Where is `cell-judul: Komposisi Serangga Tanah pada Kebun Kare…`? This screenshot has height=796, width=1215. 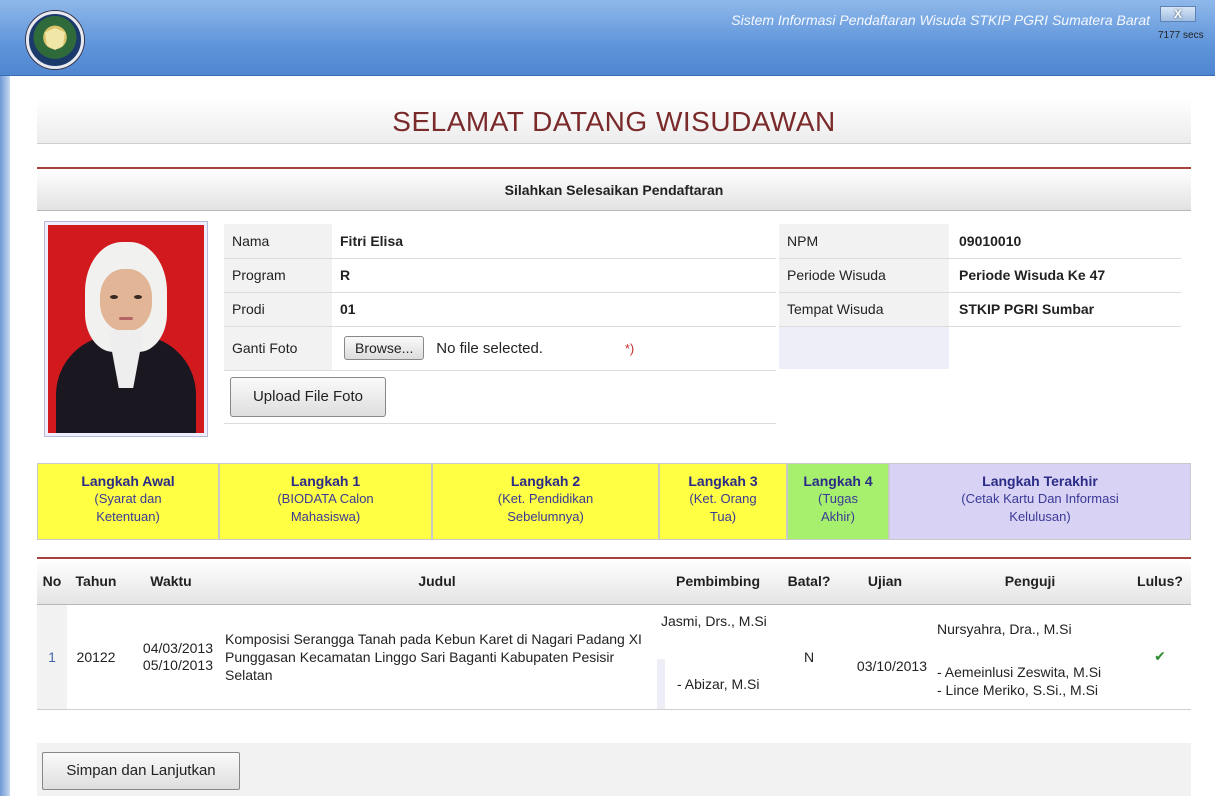
cell-judul: Komposisi Serangga Tanah pada Kebun Kare… is located at coordinates (437, 657).